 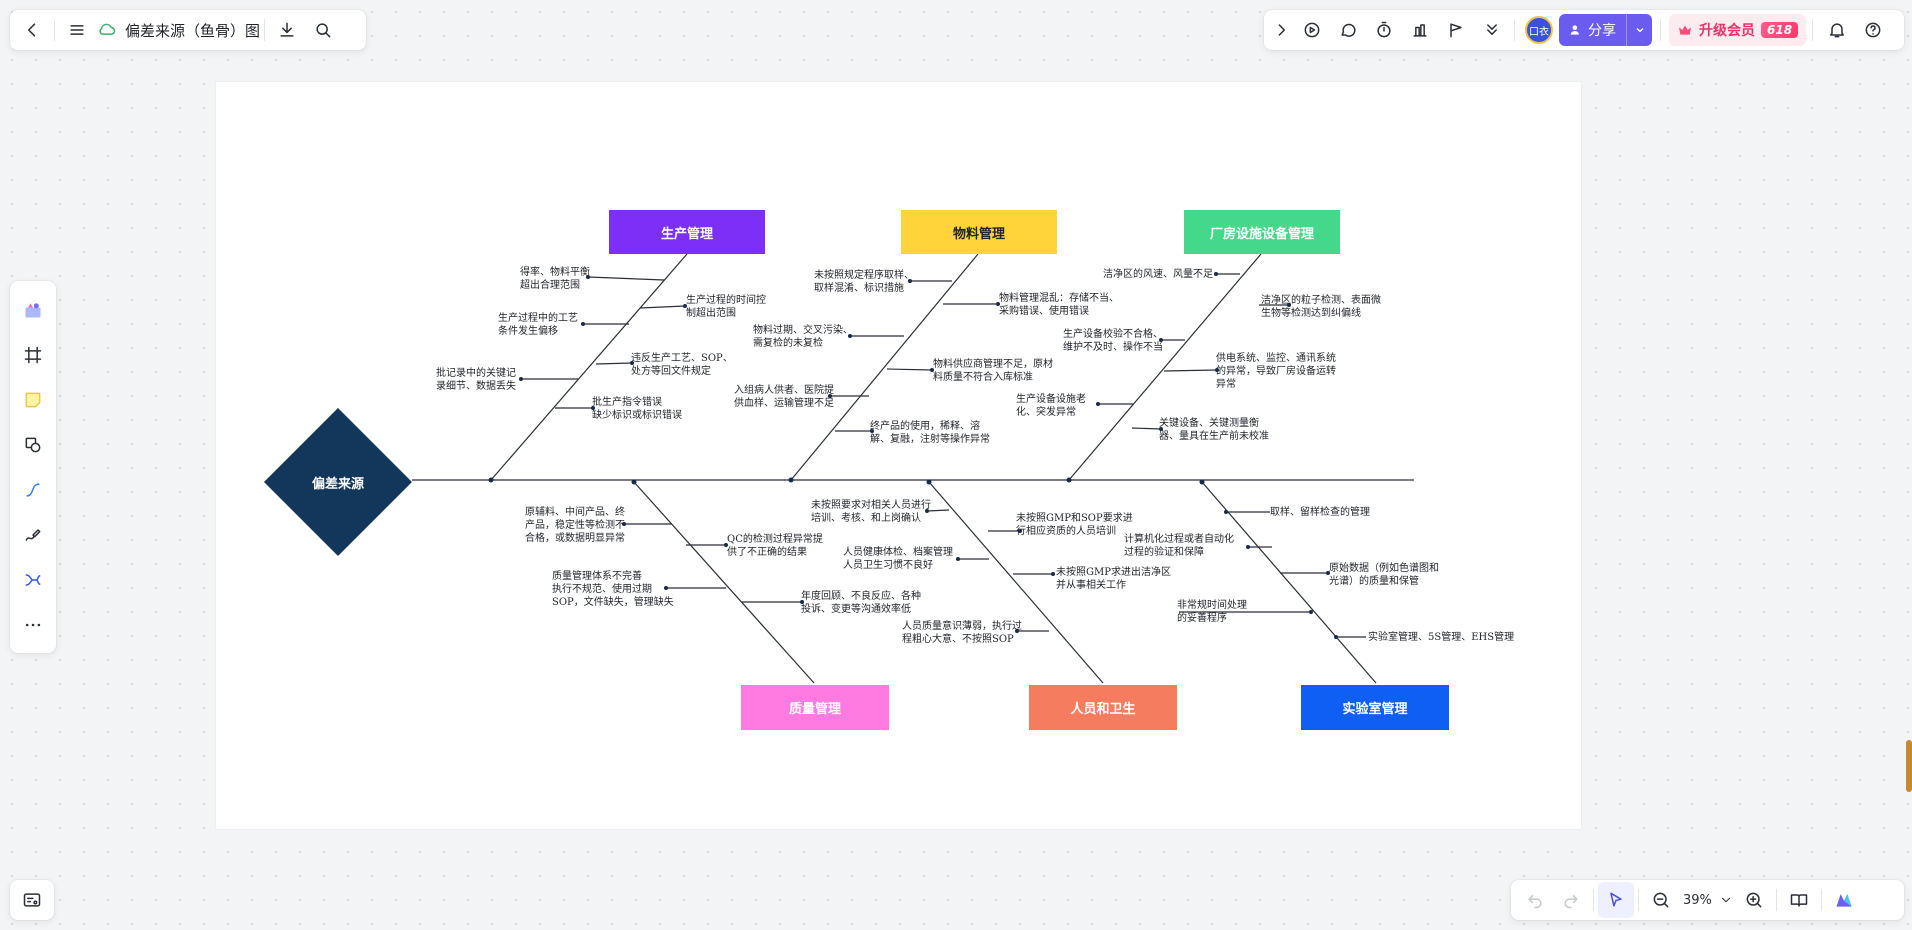 I want to click on category-materials: 物料管理, so click(x=979, y=232).